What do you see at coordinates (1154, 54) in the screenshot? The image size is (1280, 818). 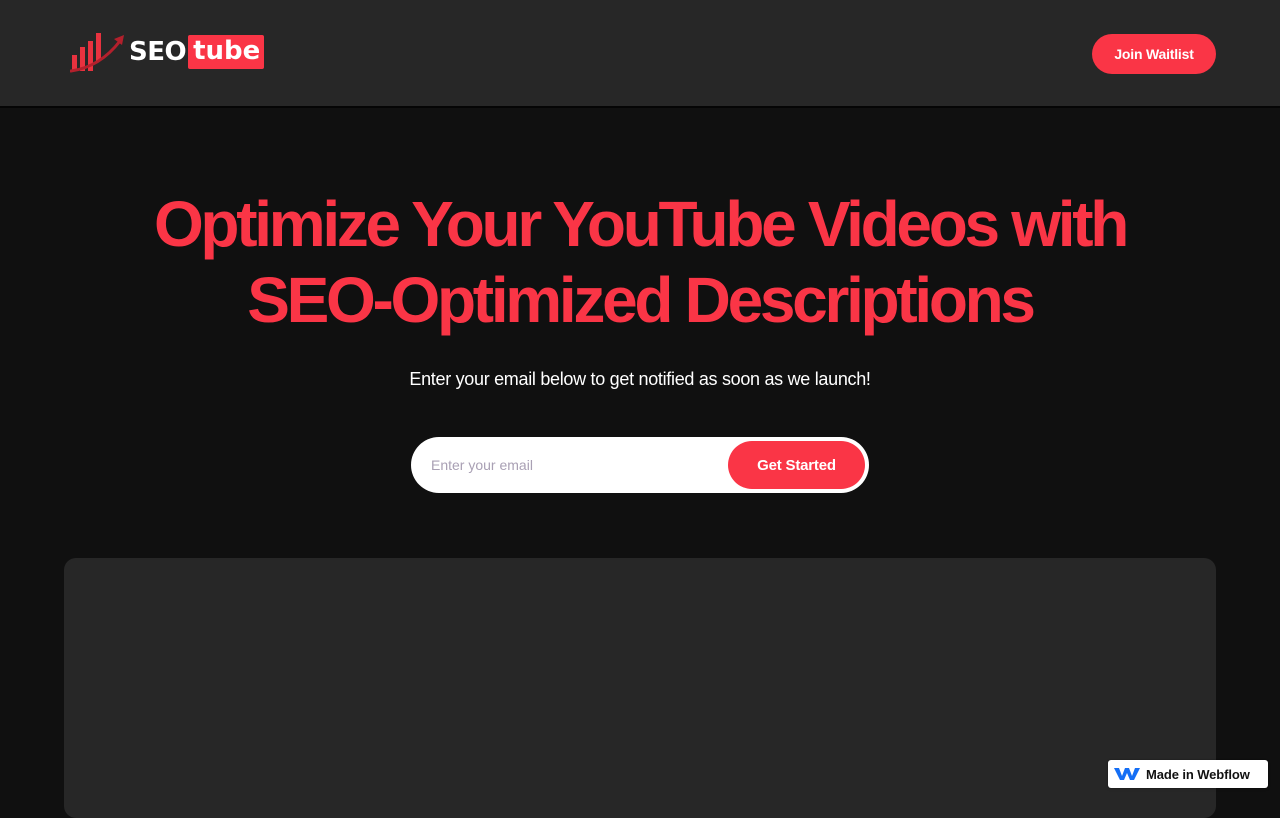 I see `join-waitlist-button: Join Waitlist` at bounding box center [1154, 54].